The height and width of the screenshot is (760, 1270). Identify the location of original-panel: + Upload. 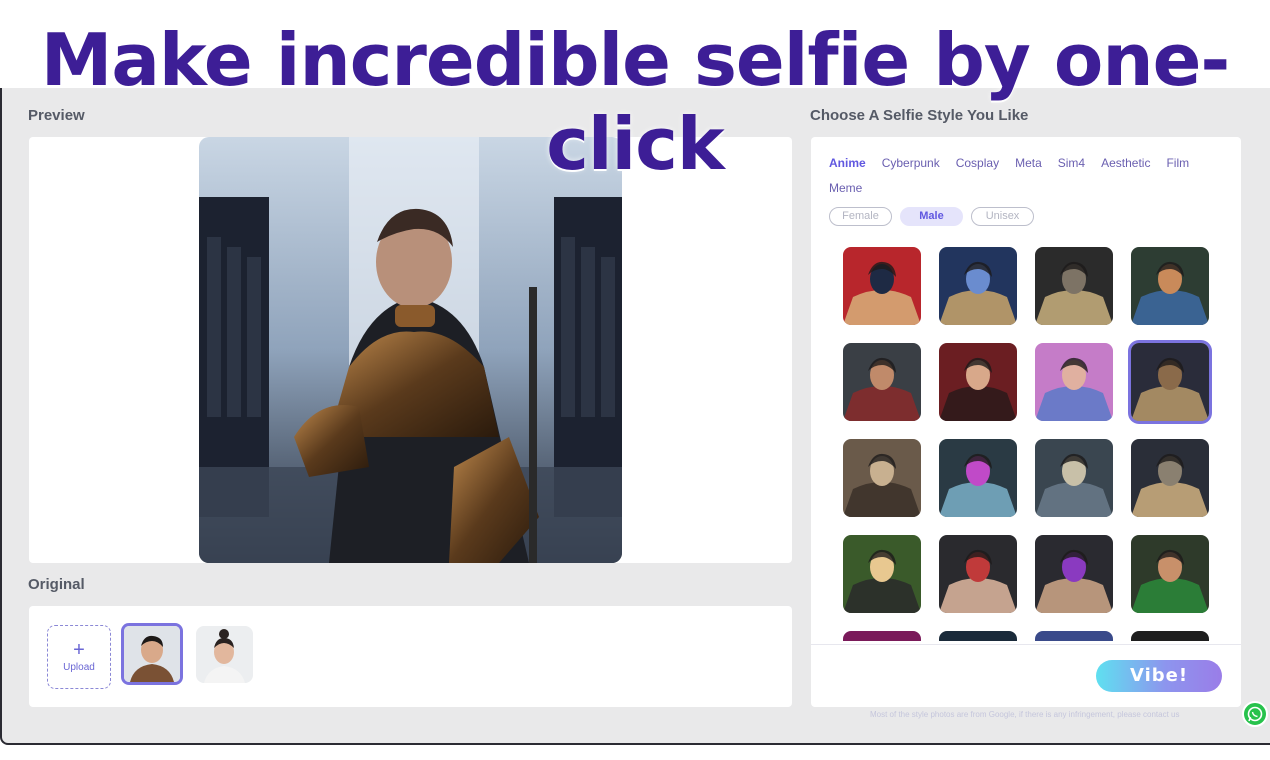
(410, 656).